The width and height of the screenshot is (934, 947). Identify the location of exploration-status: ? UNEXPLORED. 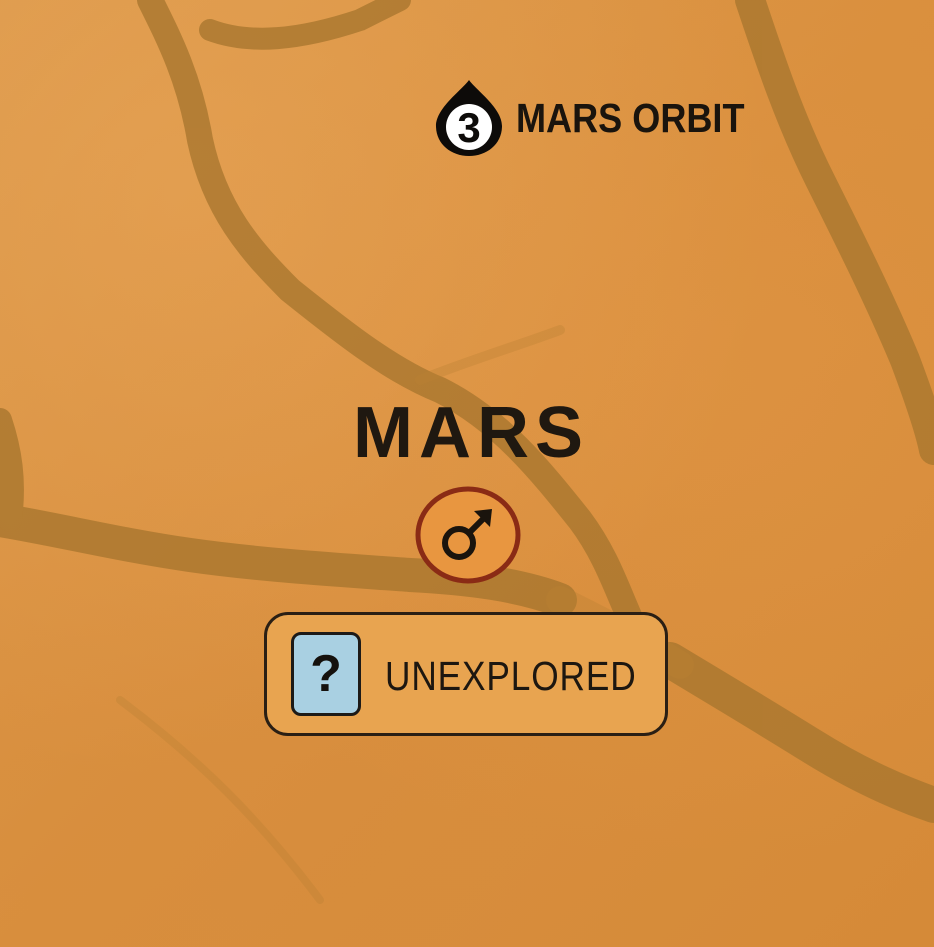
(466, 674).